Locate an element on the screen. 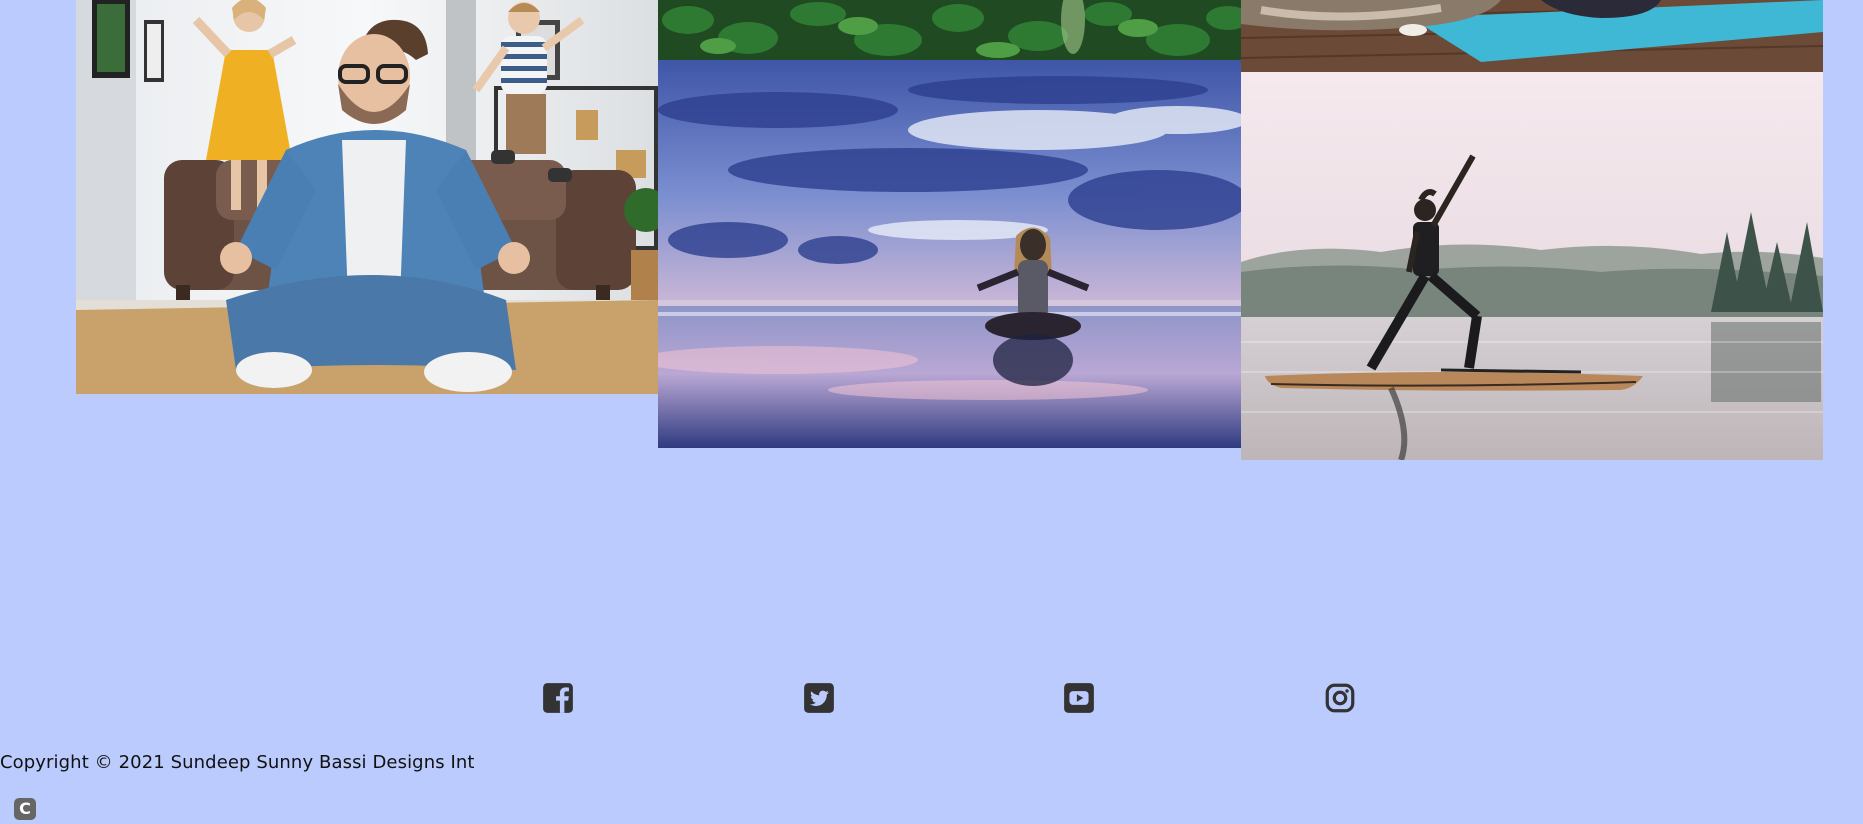  photo-woman-meditating-beach-image is located at coordinates (949, 254).